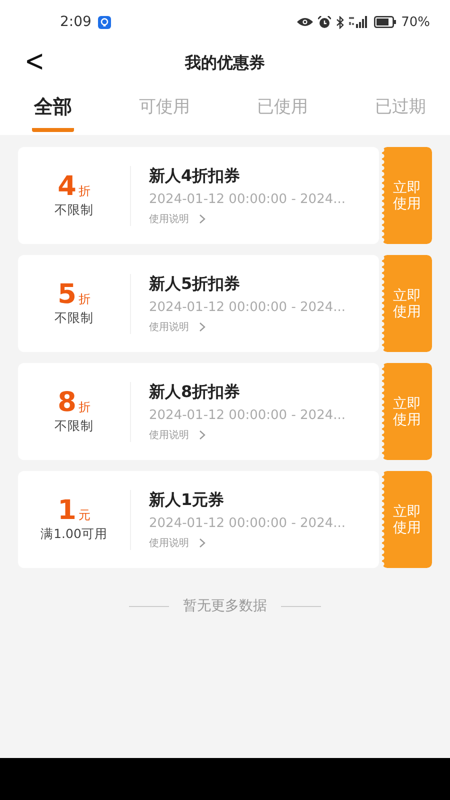 This screenshot has height=800, width=450. What do you see at coordinates (76, 22) in the screenshot?
I see `status-time: 2:09` at bounding box center [76, 22].